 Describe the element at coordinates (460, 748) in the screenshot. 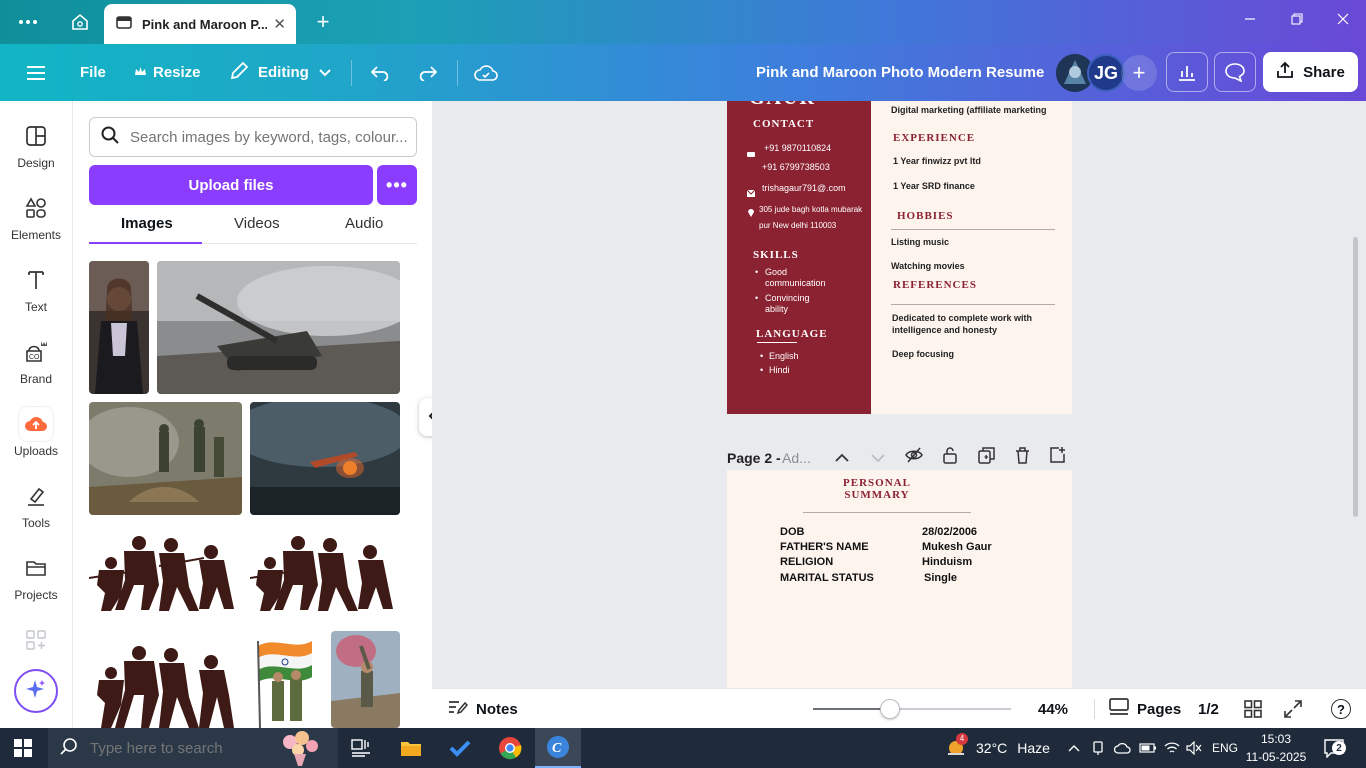

I see `todo-app-icon` at that location.